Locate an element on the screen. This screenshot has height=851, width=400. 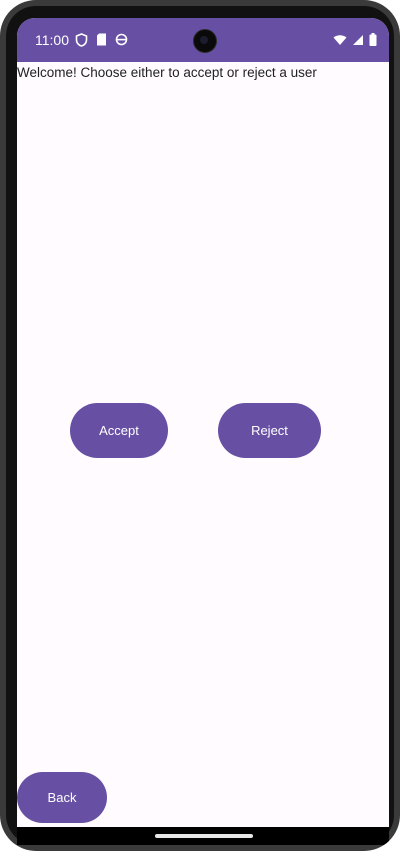
sync-icon is located at coordinates (121, 42).